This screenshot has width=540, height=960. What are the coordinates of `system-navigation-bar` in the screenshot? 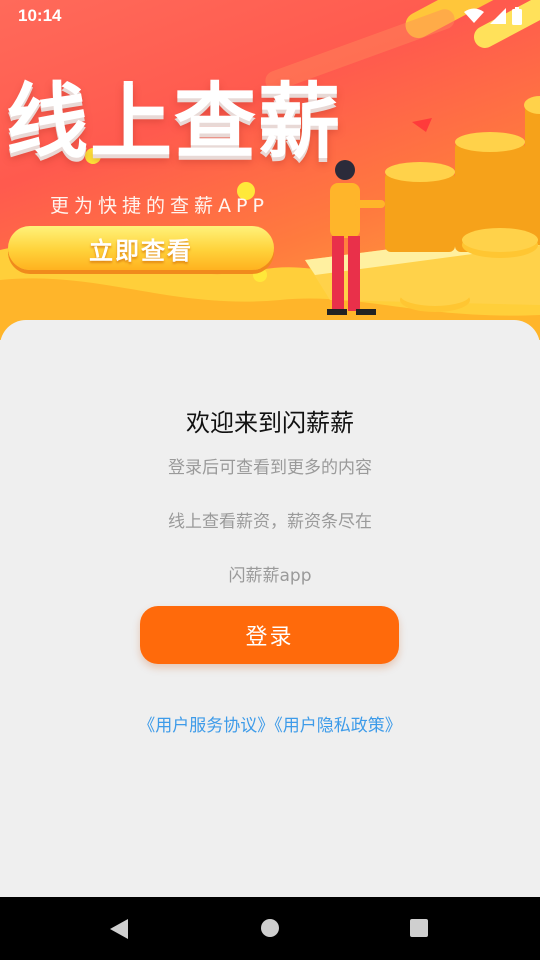 It's located at (270, 928).